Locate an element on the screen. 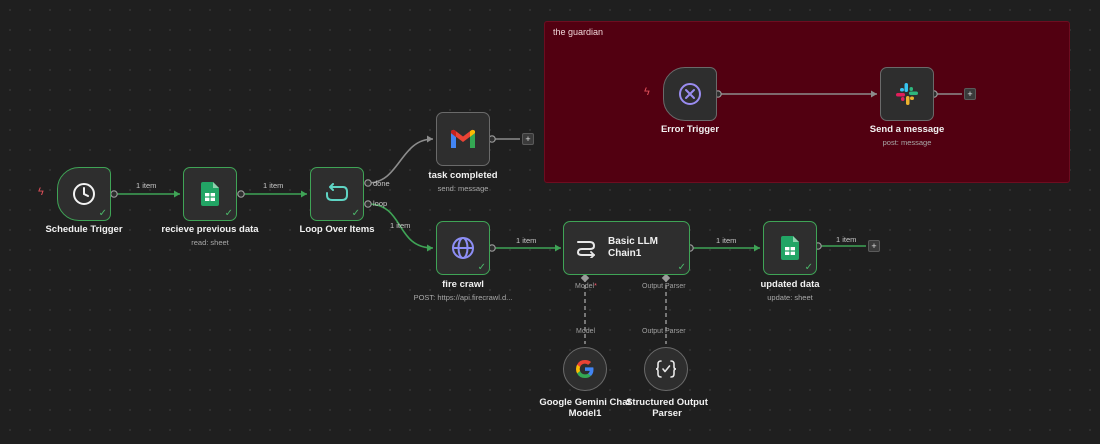  node-google-gemini-chat-model is located at coordinates (585, 369).